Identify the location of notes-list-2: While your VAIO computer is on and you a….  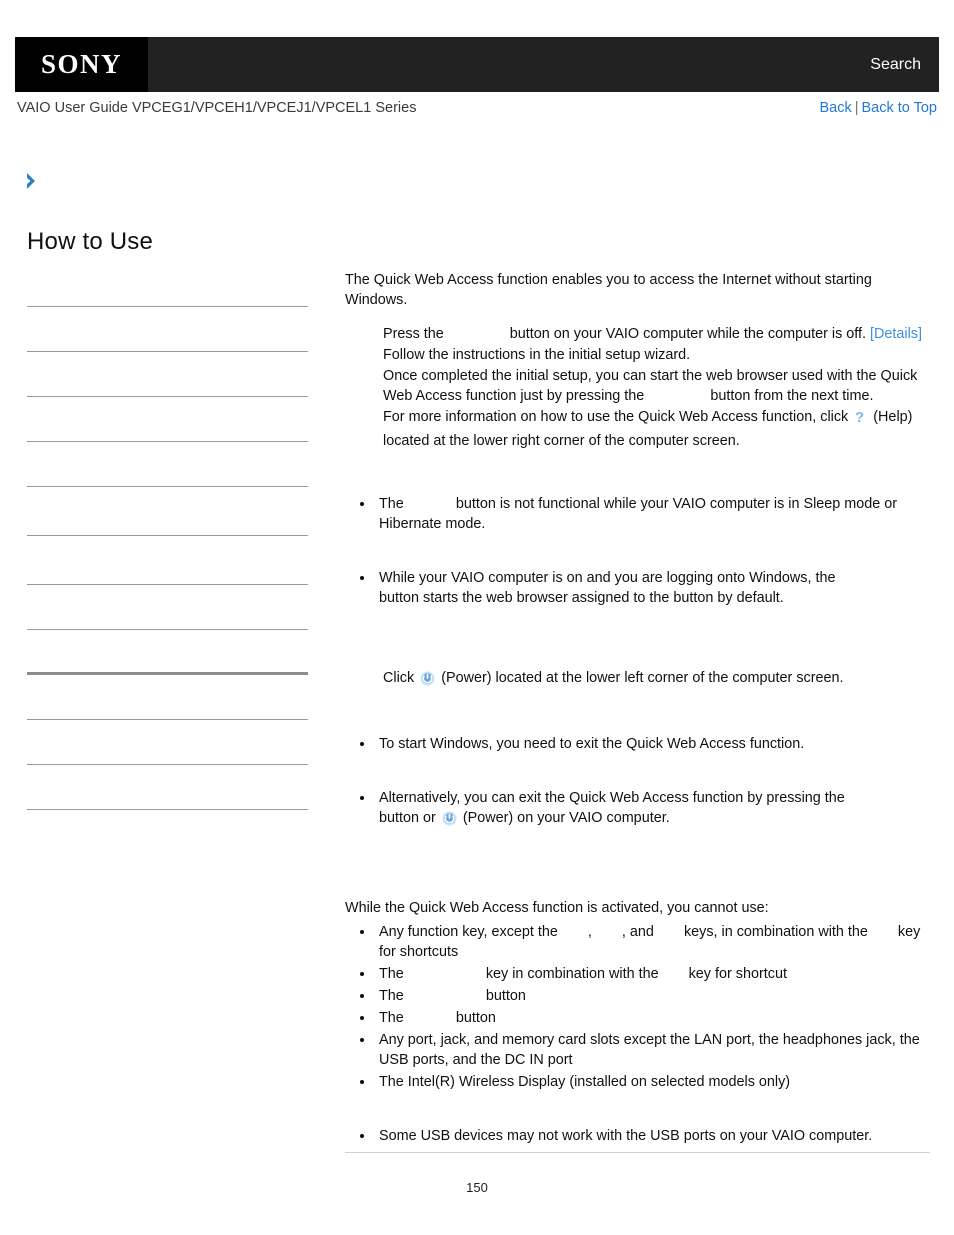
(637, 588).